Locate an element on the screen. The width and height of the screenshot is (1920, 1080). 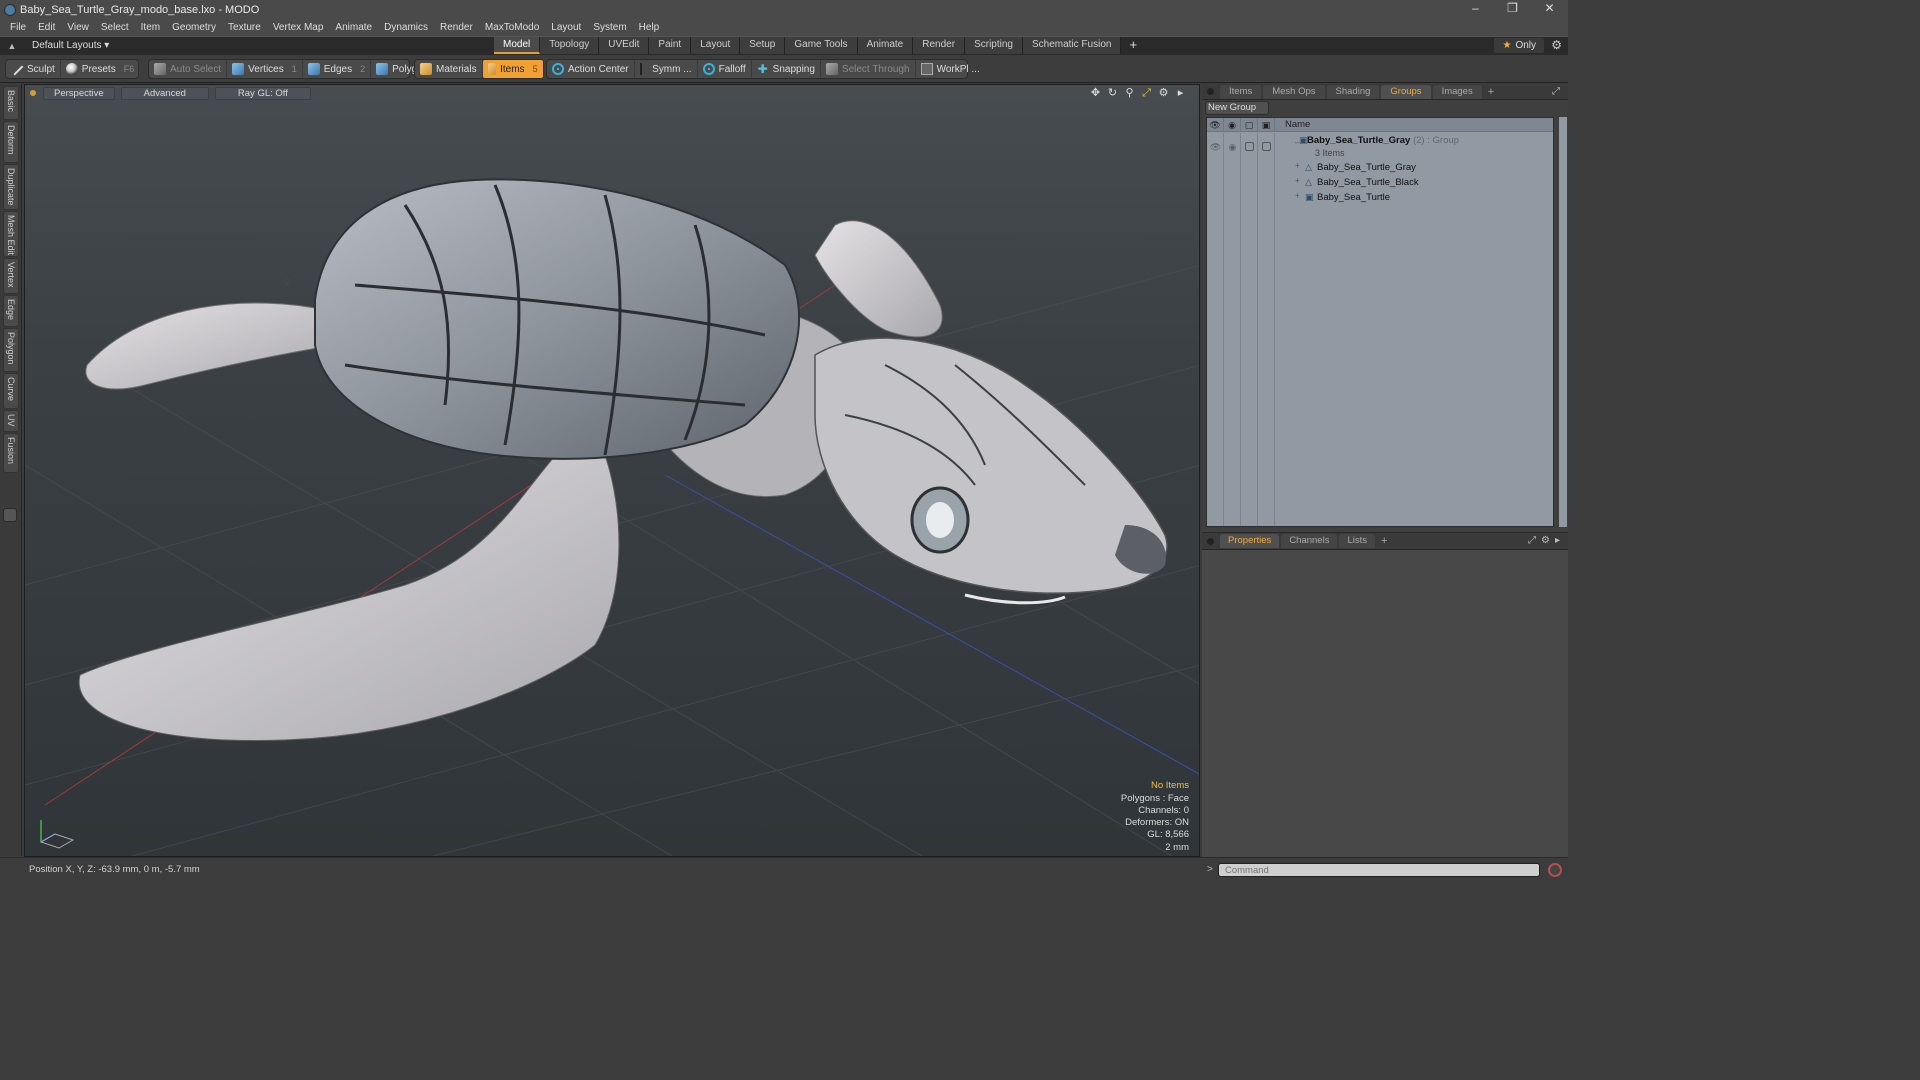
tab-uvedit: UVEdit is located at coordinates (624, 45).